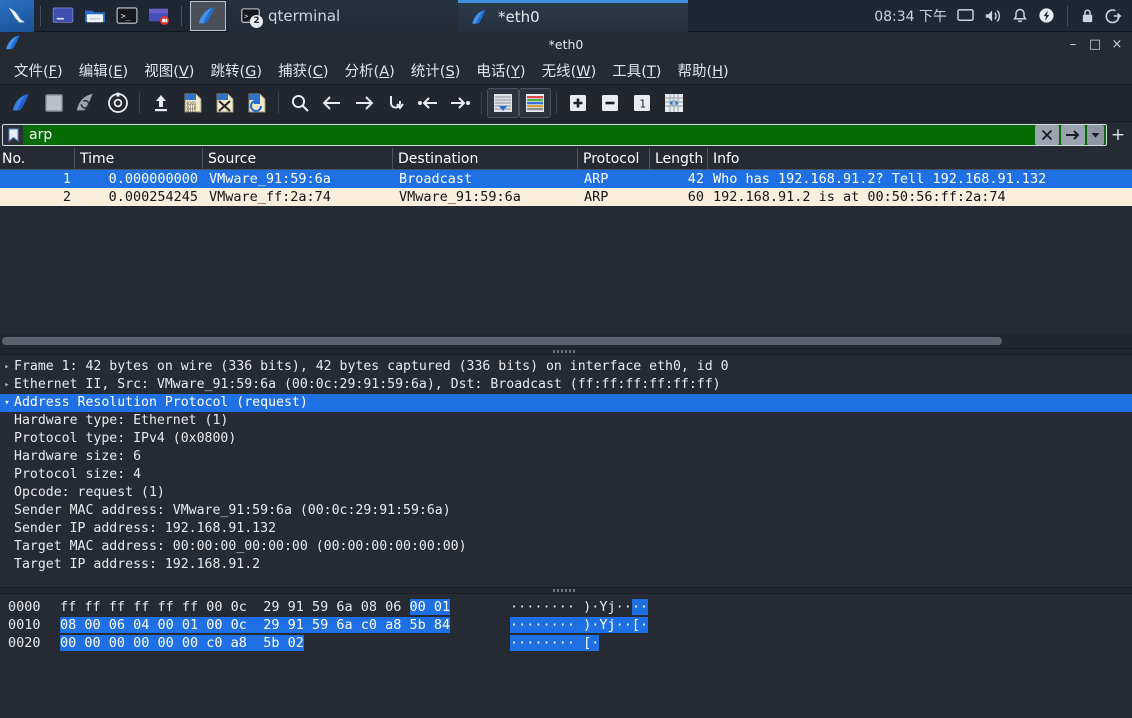  What do you see at coordinates (364, 103) in the screenshot?
I see `go-forward-icon` at bounding box center [364, 103].